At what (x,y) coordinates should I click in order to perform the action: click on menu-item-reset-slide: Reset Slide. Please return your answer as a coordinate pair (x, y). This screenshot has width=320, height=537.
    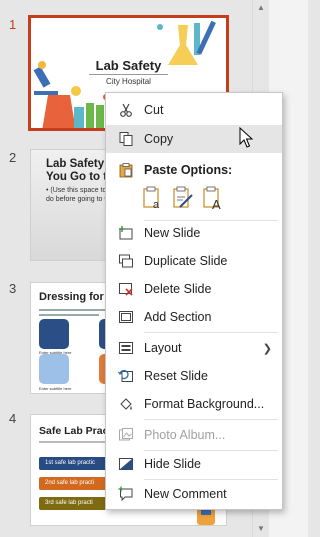
    Looking at the image, I should click on (194, 376).